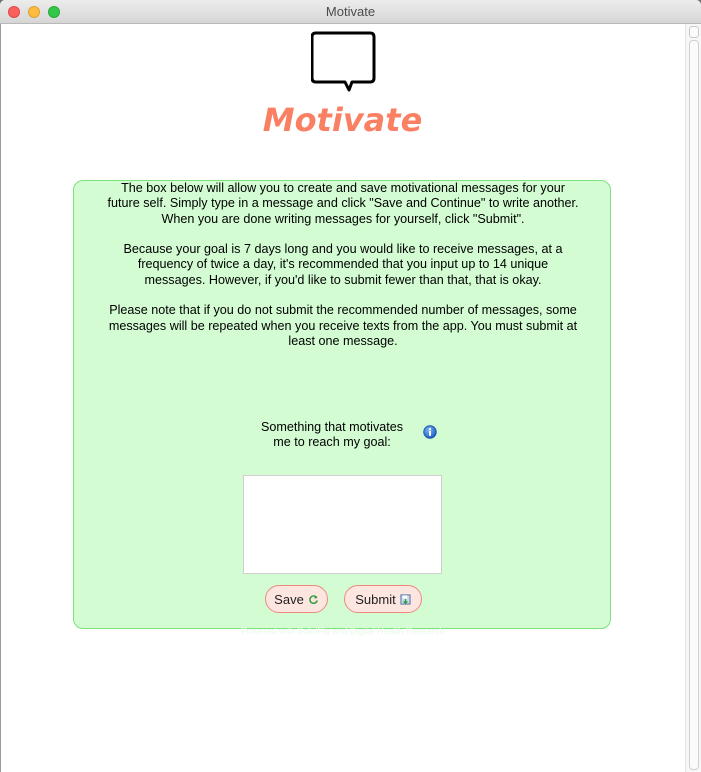  I want to click on window-title: Motivate, so click(350, 11).